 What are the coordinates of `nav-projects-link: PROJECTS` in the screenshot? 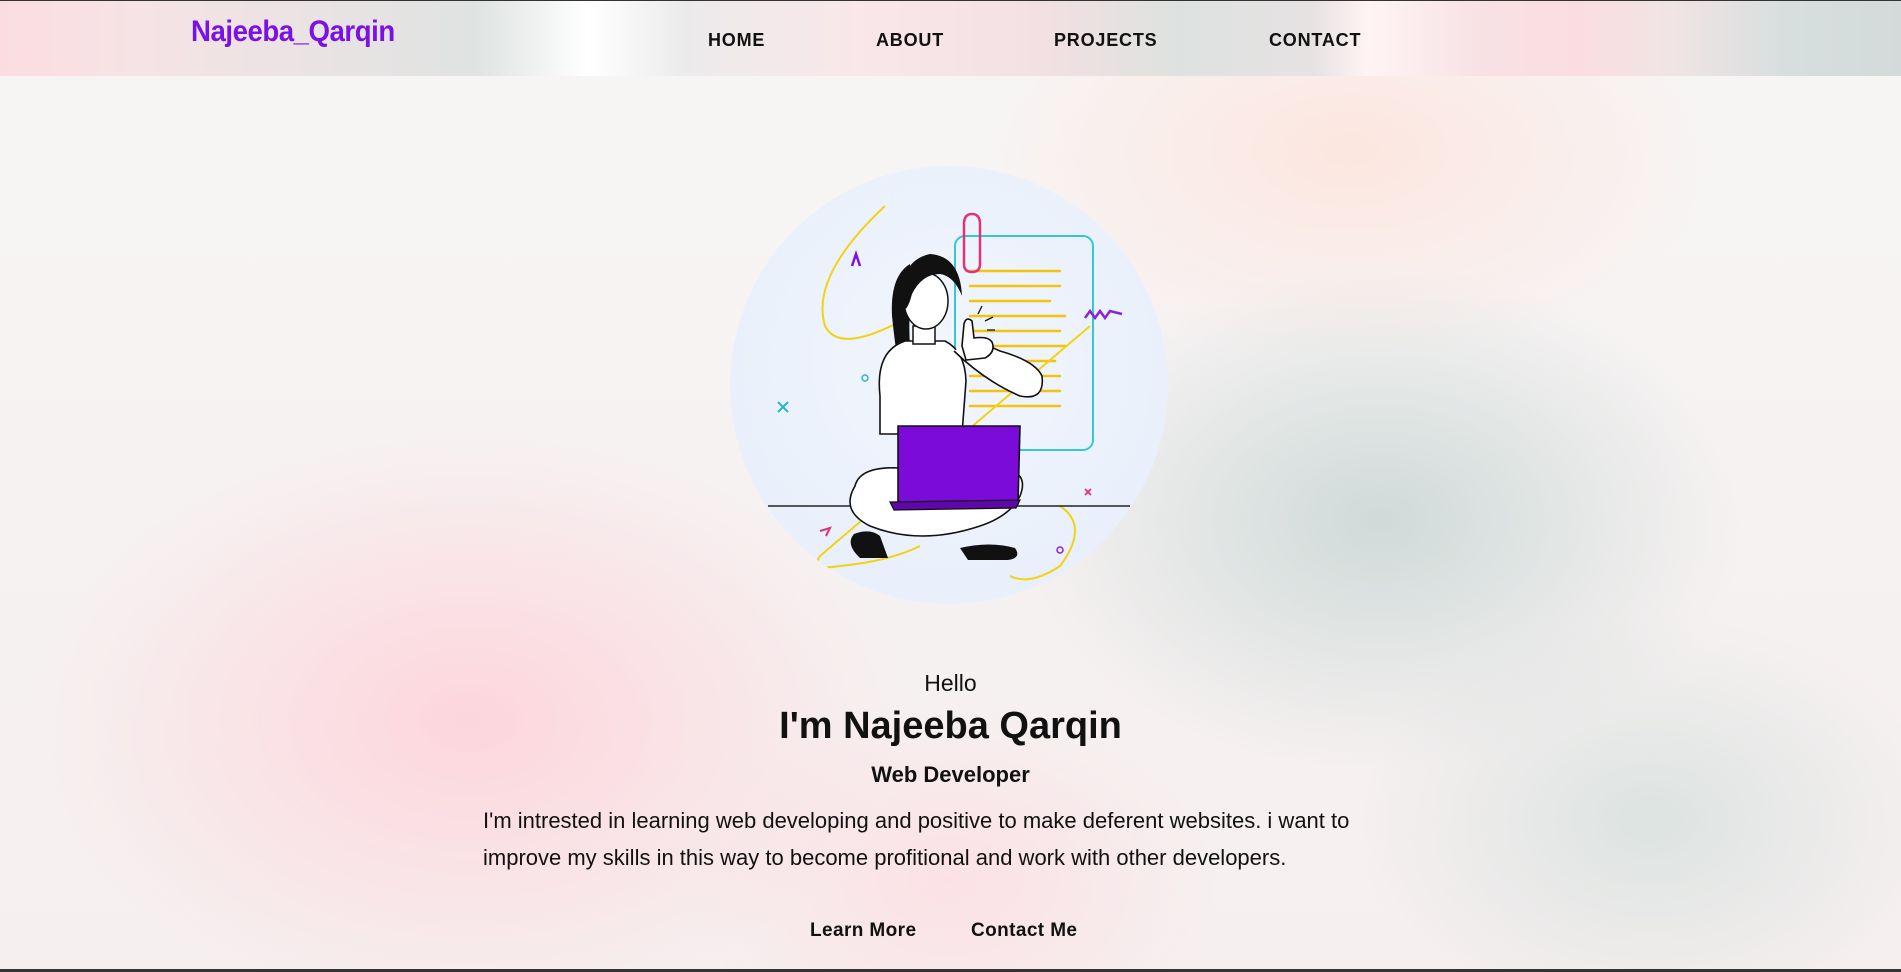 It's located at (1105, 40).